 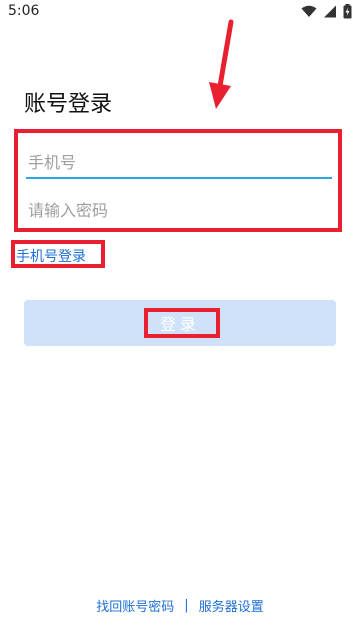 I want to click on wifi-icon, so click(x=309, y=11).